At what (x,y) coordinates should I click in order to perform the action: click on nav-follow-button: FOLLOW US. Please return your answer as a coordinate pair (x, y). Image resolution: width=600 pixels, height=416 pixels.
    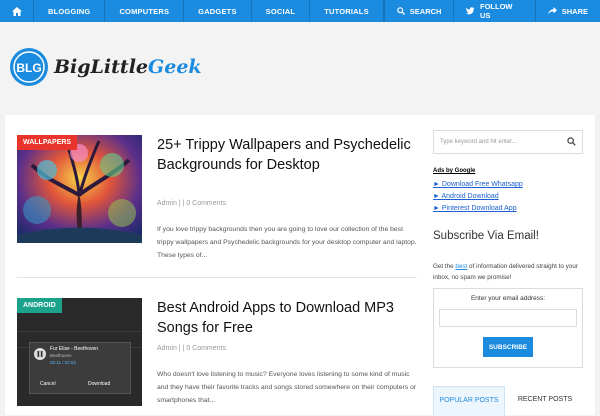
    Looking at the image, I should click on (493, 11).